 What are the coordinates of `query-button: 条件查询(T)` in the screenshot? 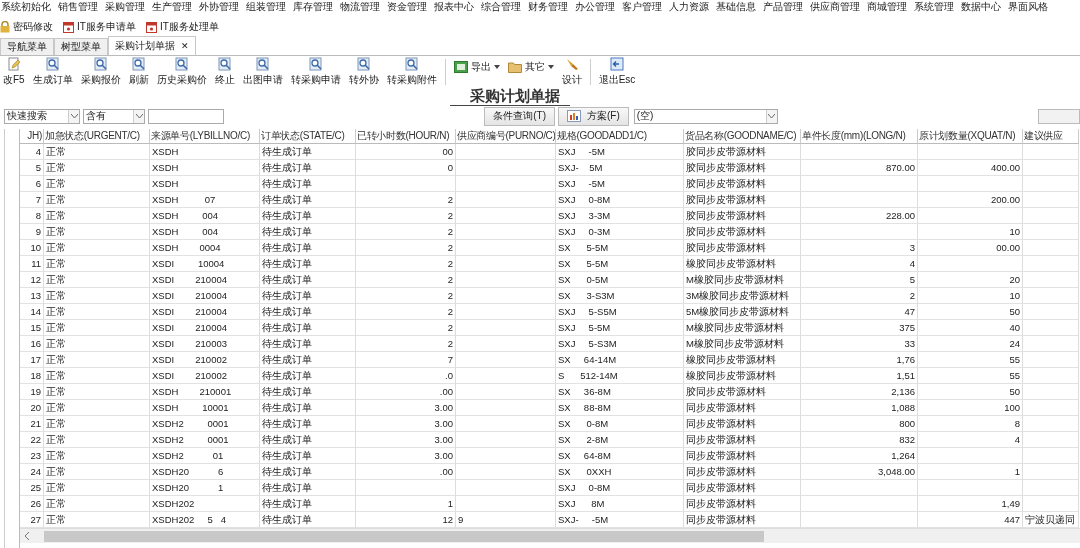 It's located at (519, 116).